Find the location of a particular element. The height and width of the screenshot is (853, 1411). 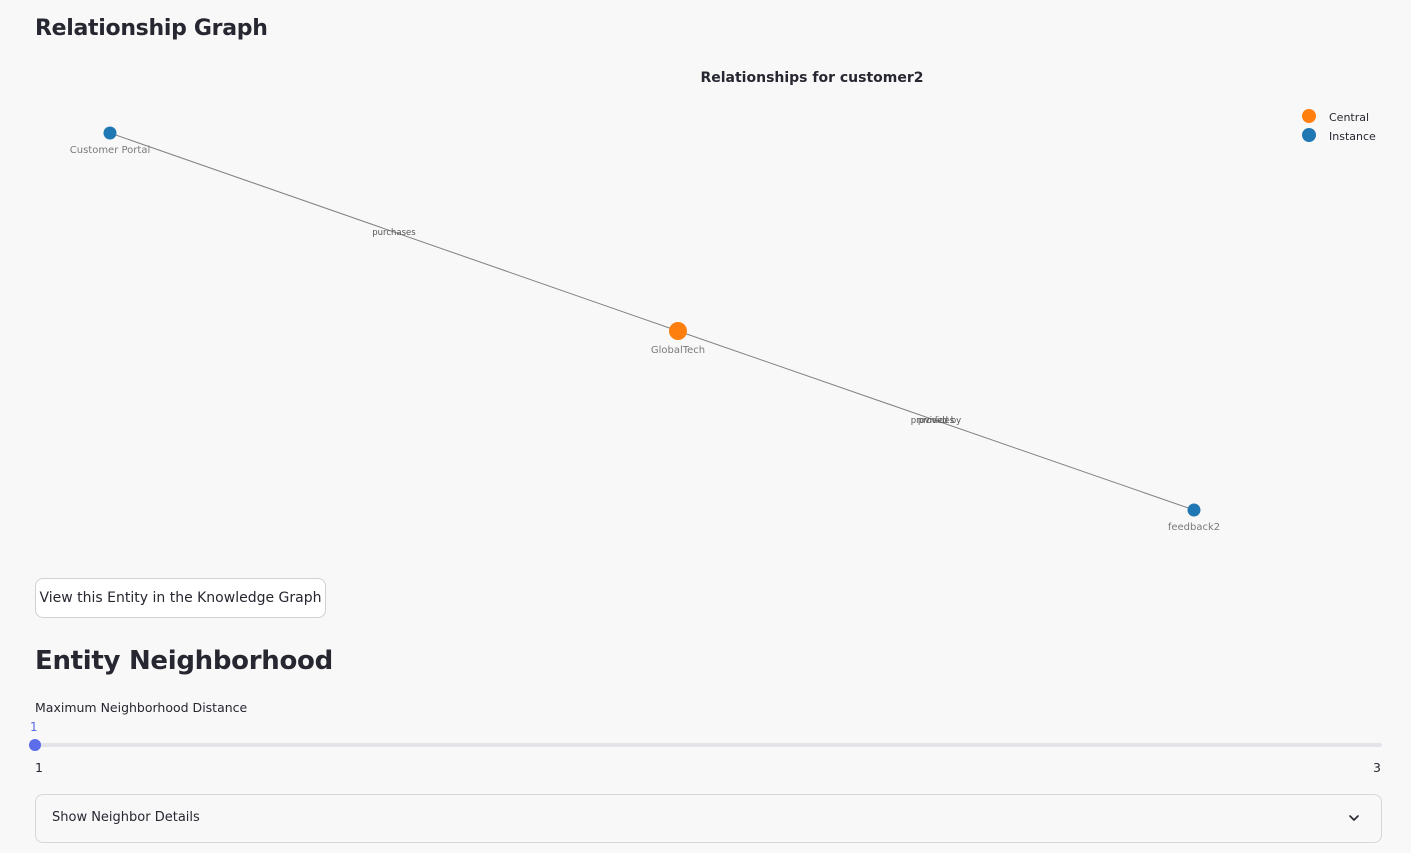

node-globaltech is located at coordinates (678, 331).